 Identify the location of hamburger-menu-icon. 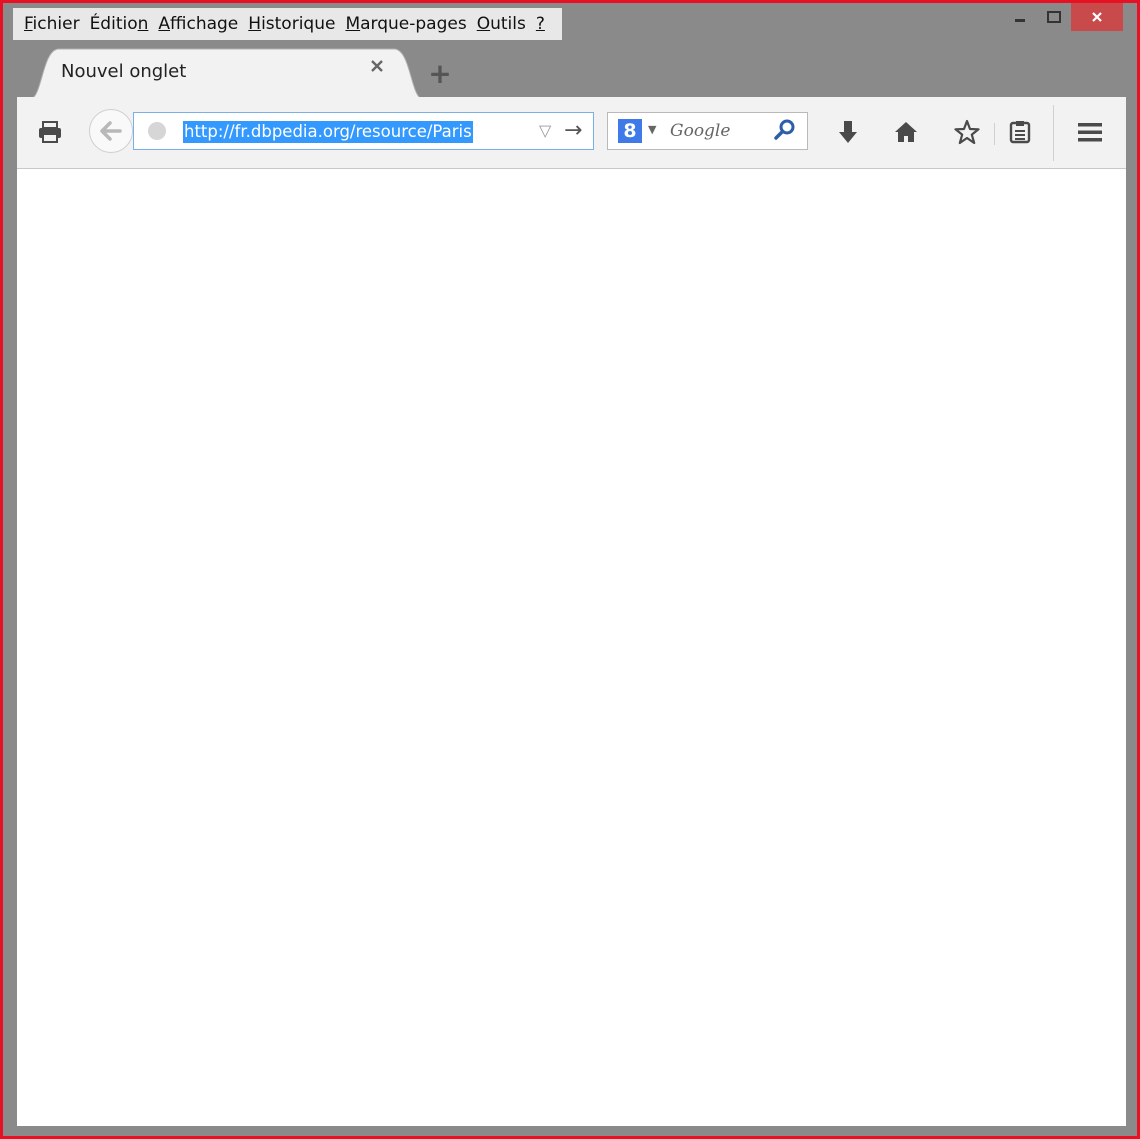
(1090, 132).